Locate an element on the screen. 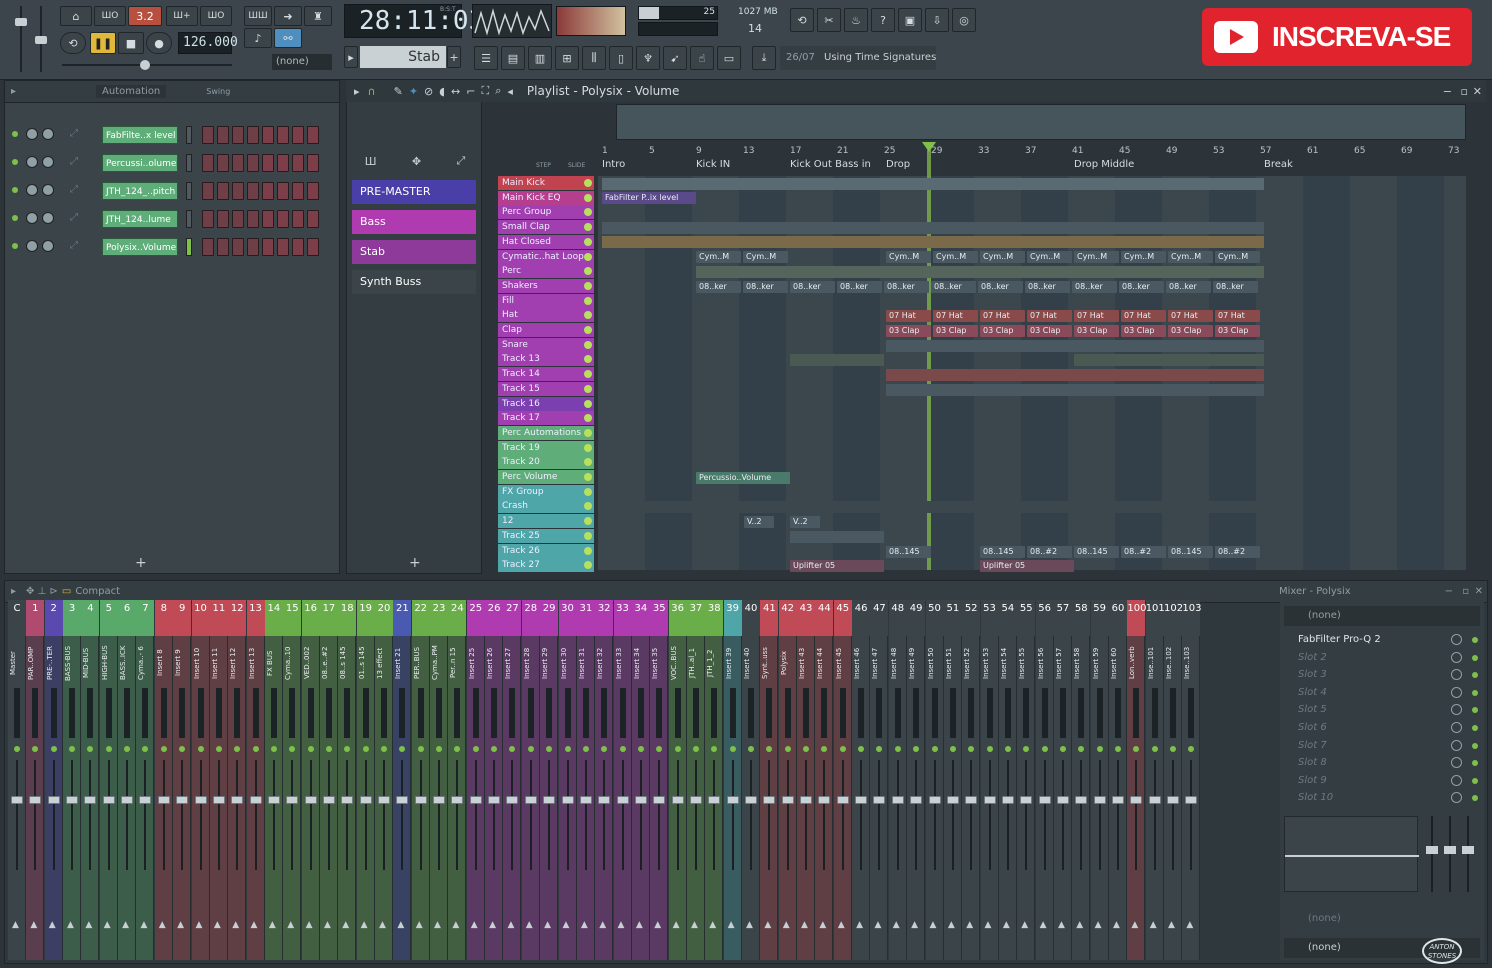 The image size is (1492, 968). pencil-icon: ✎ is located at coordinates (398, 91).